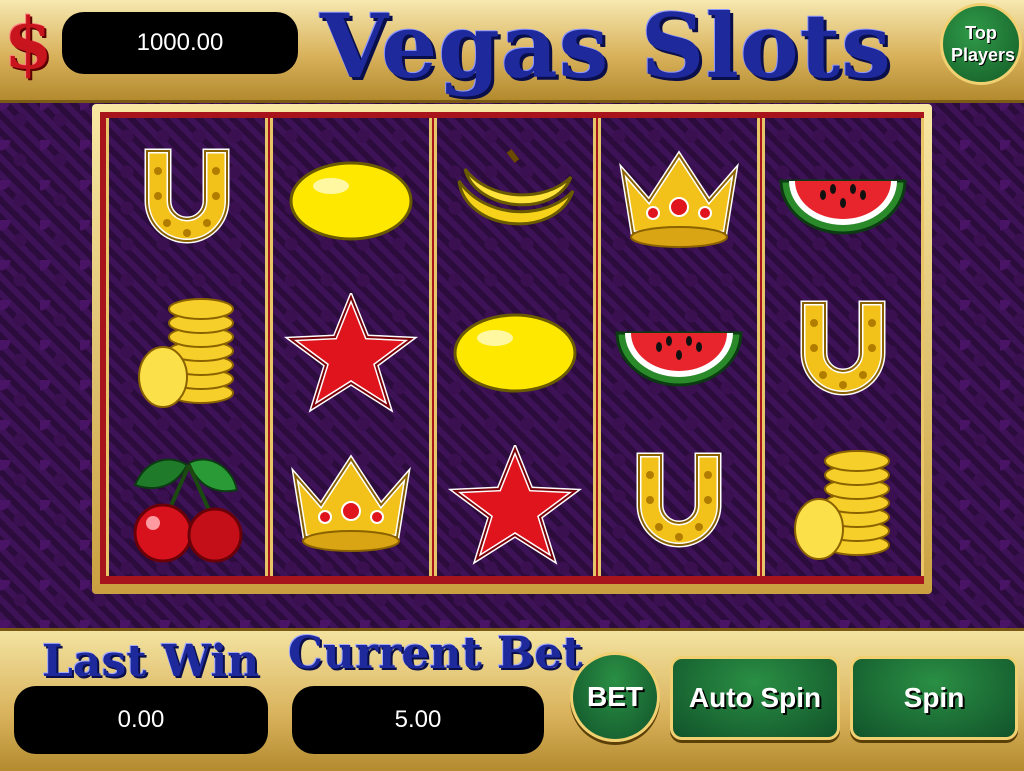 The width and height of the screenshot is (1024, 771). I want to click on balance-display: 1000.00, so click(180, 43).